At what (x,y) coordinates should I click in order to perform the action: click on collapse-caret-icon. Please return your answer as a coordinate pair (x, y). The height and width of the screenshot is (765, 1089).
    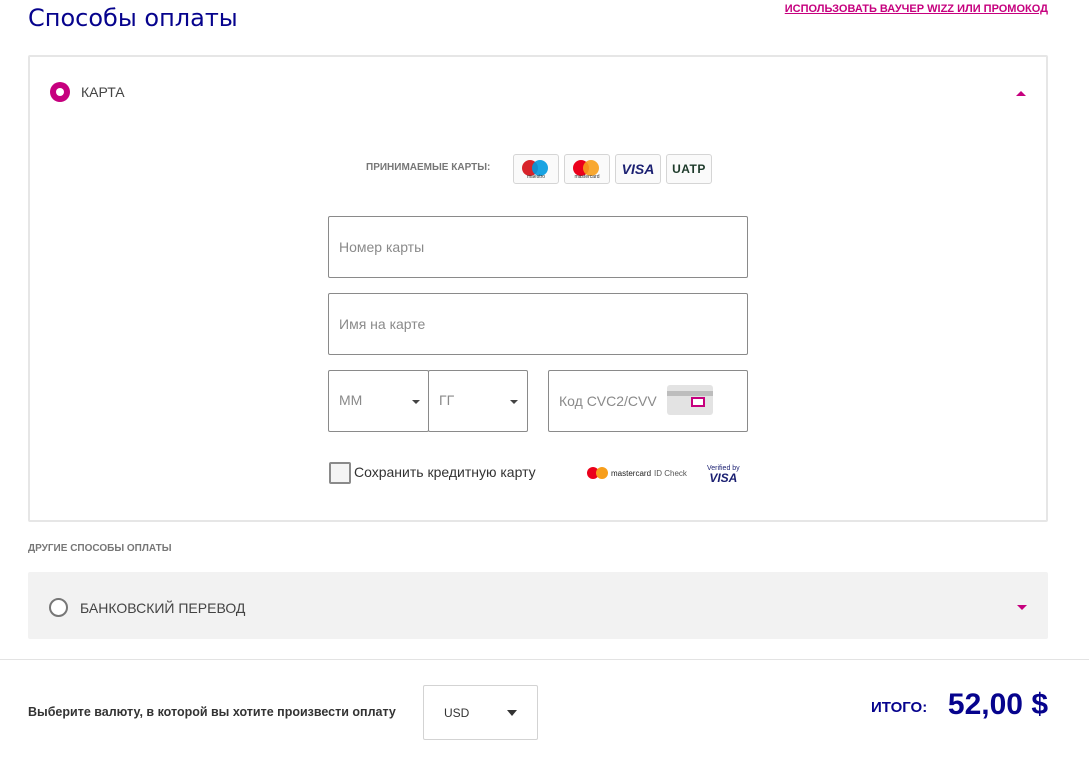
    Looking at the image, I should click on (1021, 93).